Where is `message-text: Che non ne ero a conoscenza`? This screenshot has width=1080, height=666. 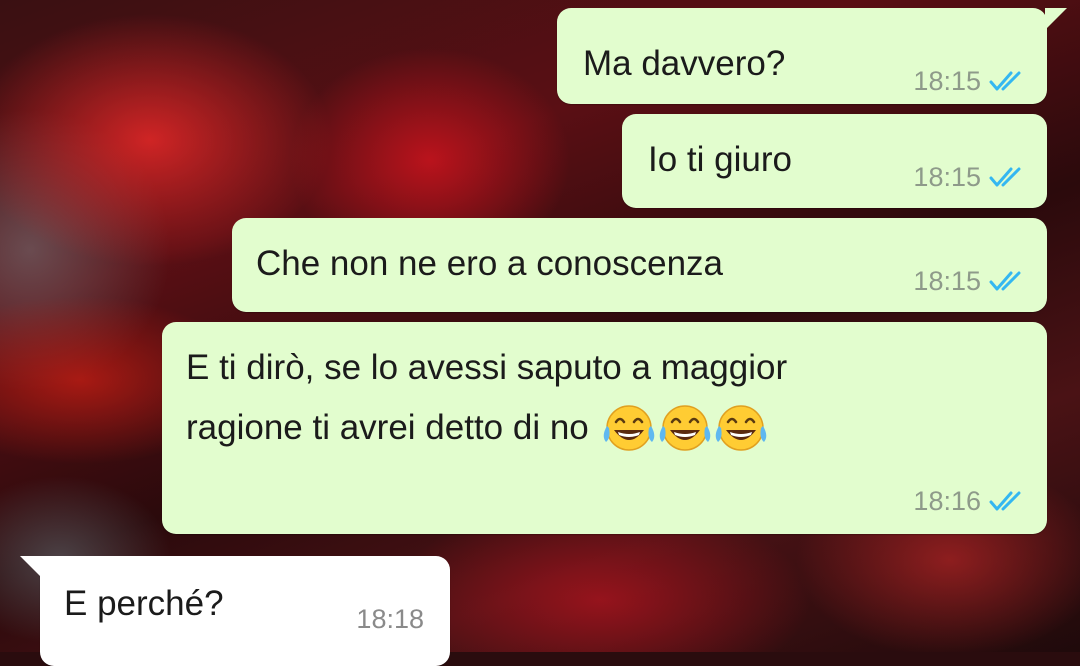
message-text: Che non ne ero a conoscenza is located at coordinates (489, 263).